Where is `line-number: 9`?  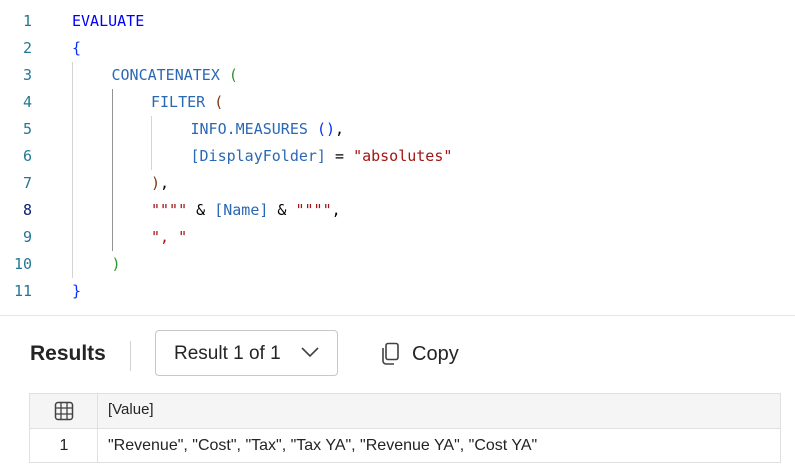
line-number: 9 is located at coordinates (27, 237).